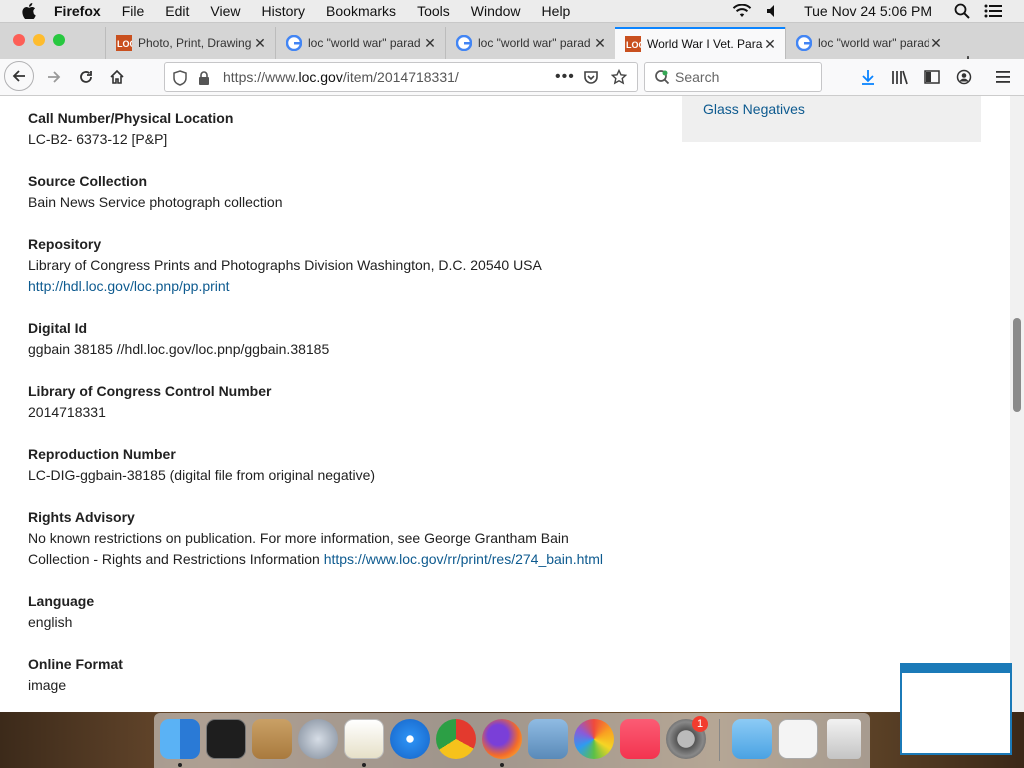 This screenshot has width=1024, height=768. What do you see at coordinates (773, 11) in the screenshot?
I see `volume-icon` at bounding box center [773, 11].